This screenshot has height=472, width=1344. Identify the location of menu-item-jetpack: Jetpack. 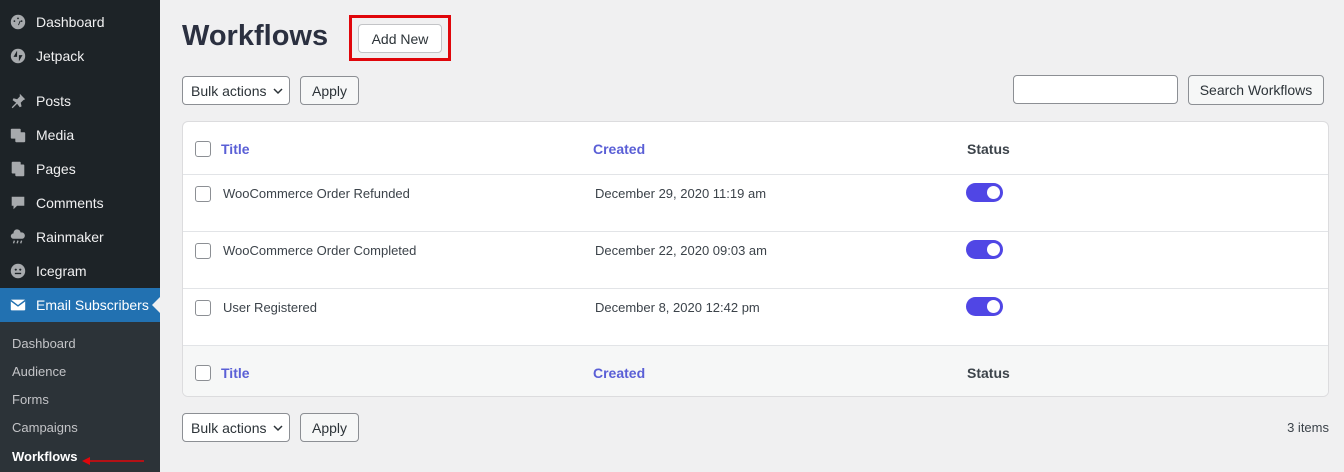
(80, 56).